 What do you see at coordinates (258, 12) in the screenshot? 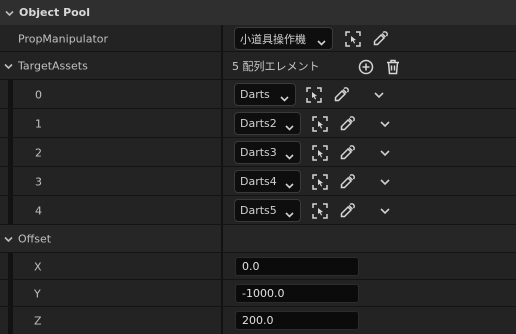
I see `object-pool-category-header: Object Pool` at bounding box center [258, 12].